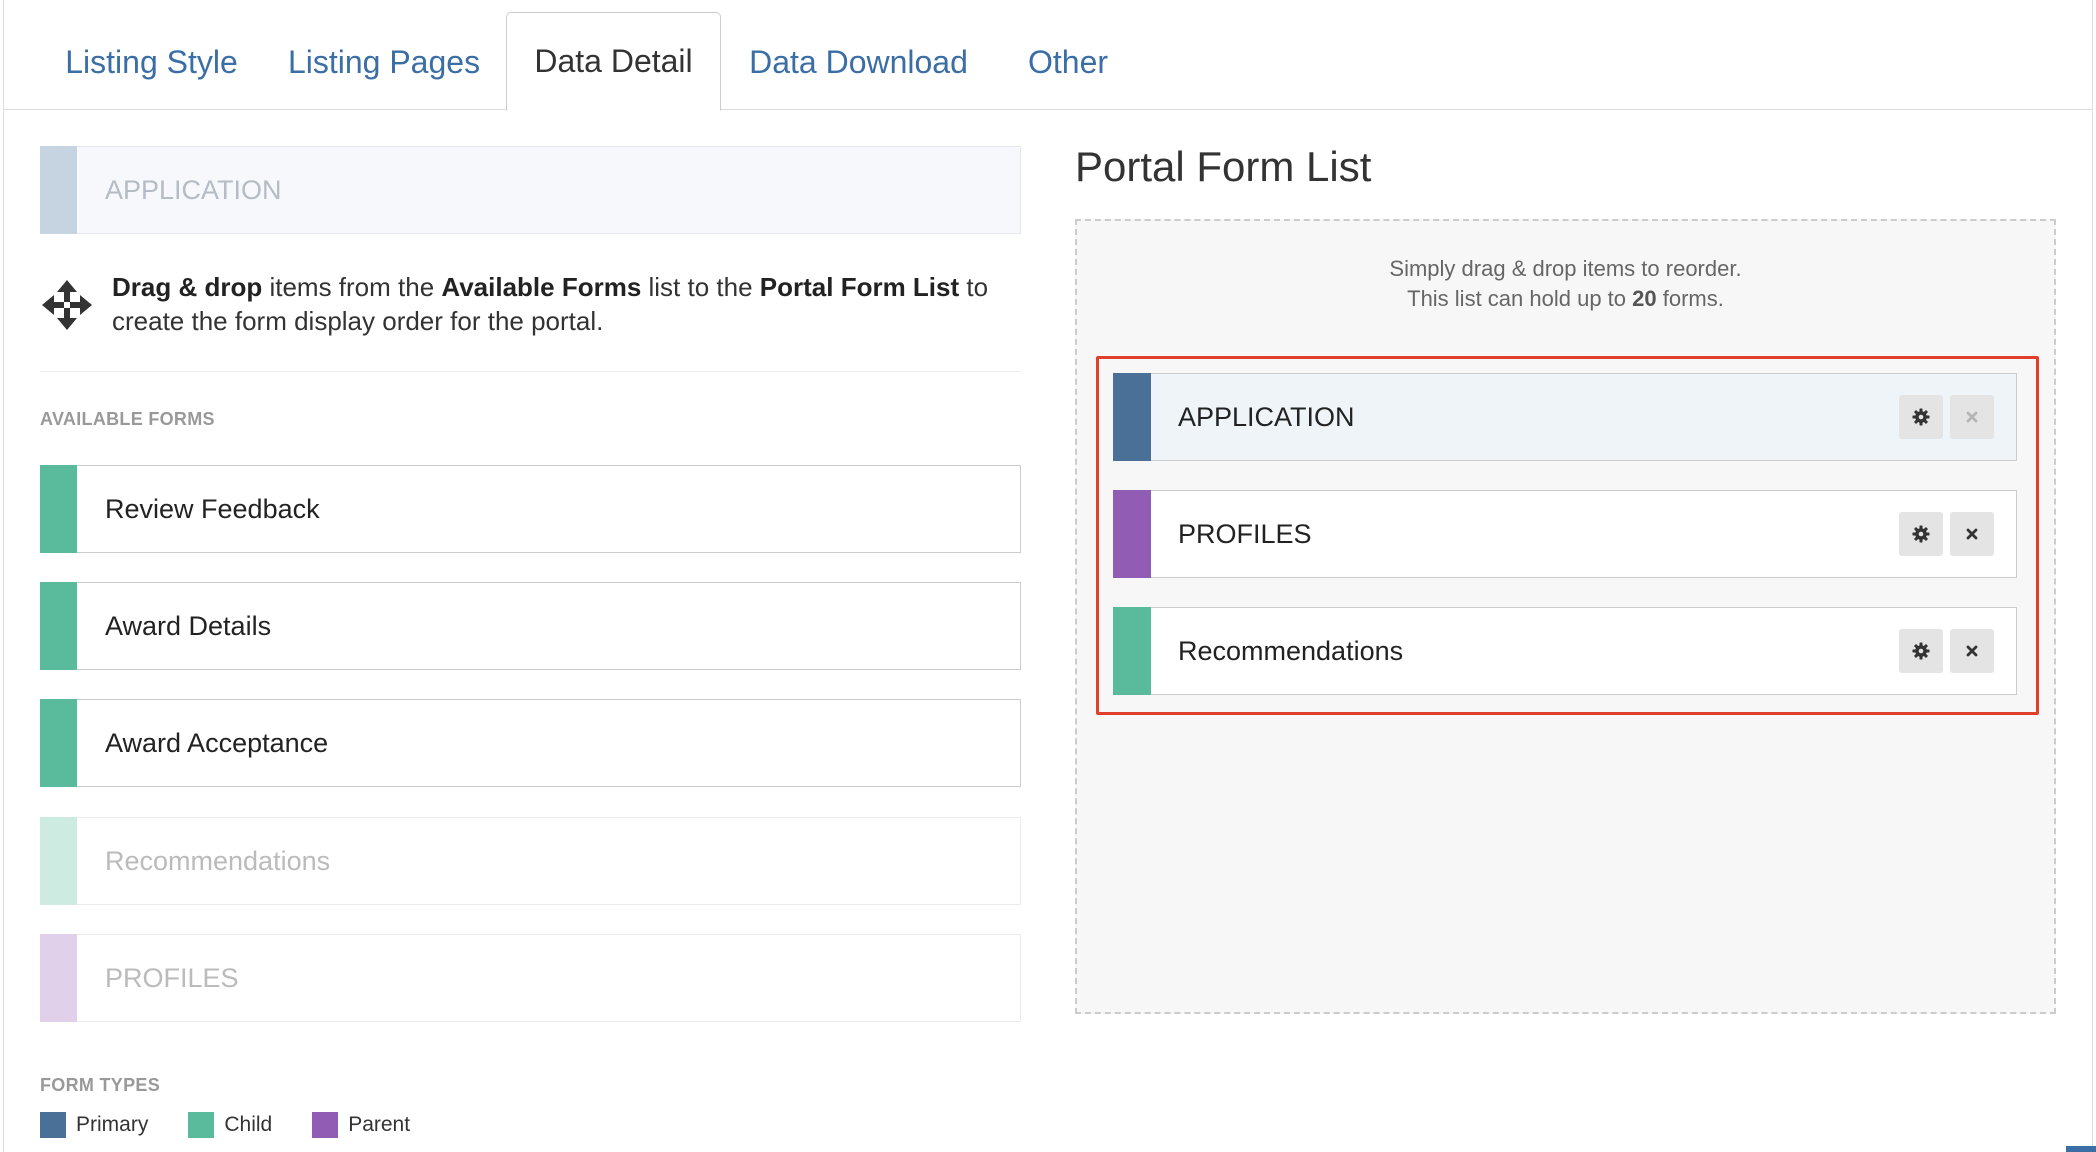  I want to click on instructions-divider, so click(530, 371).